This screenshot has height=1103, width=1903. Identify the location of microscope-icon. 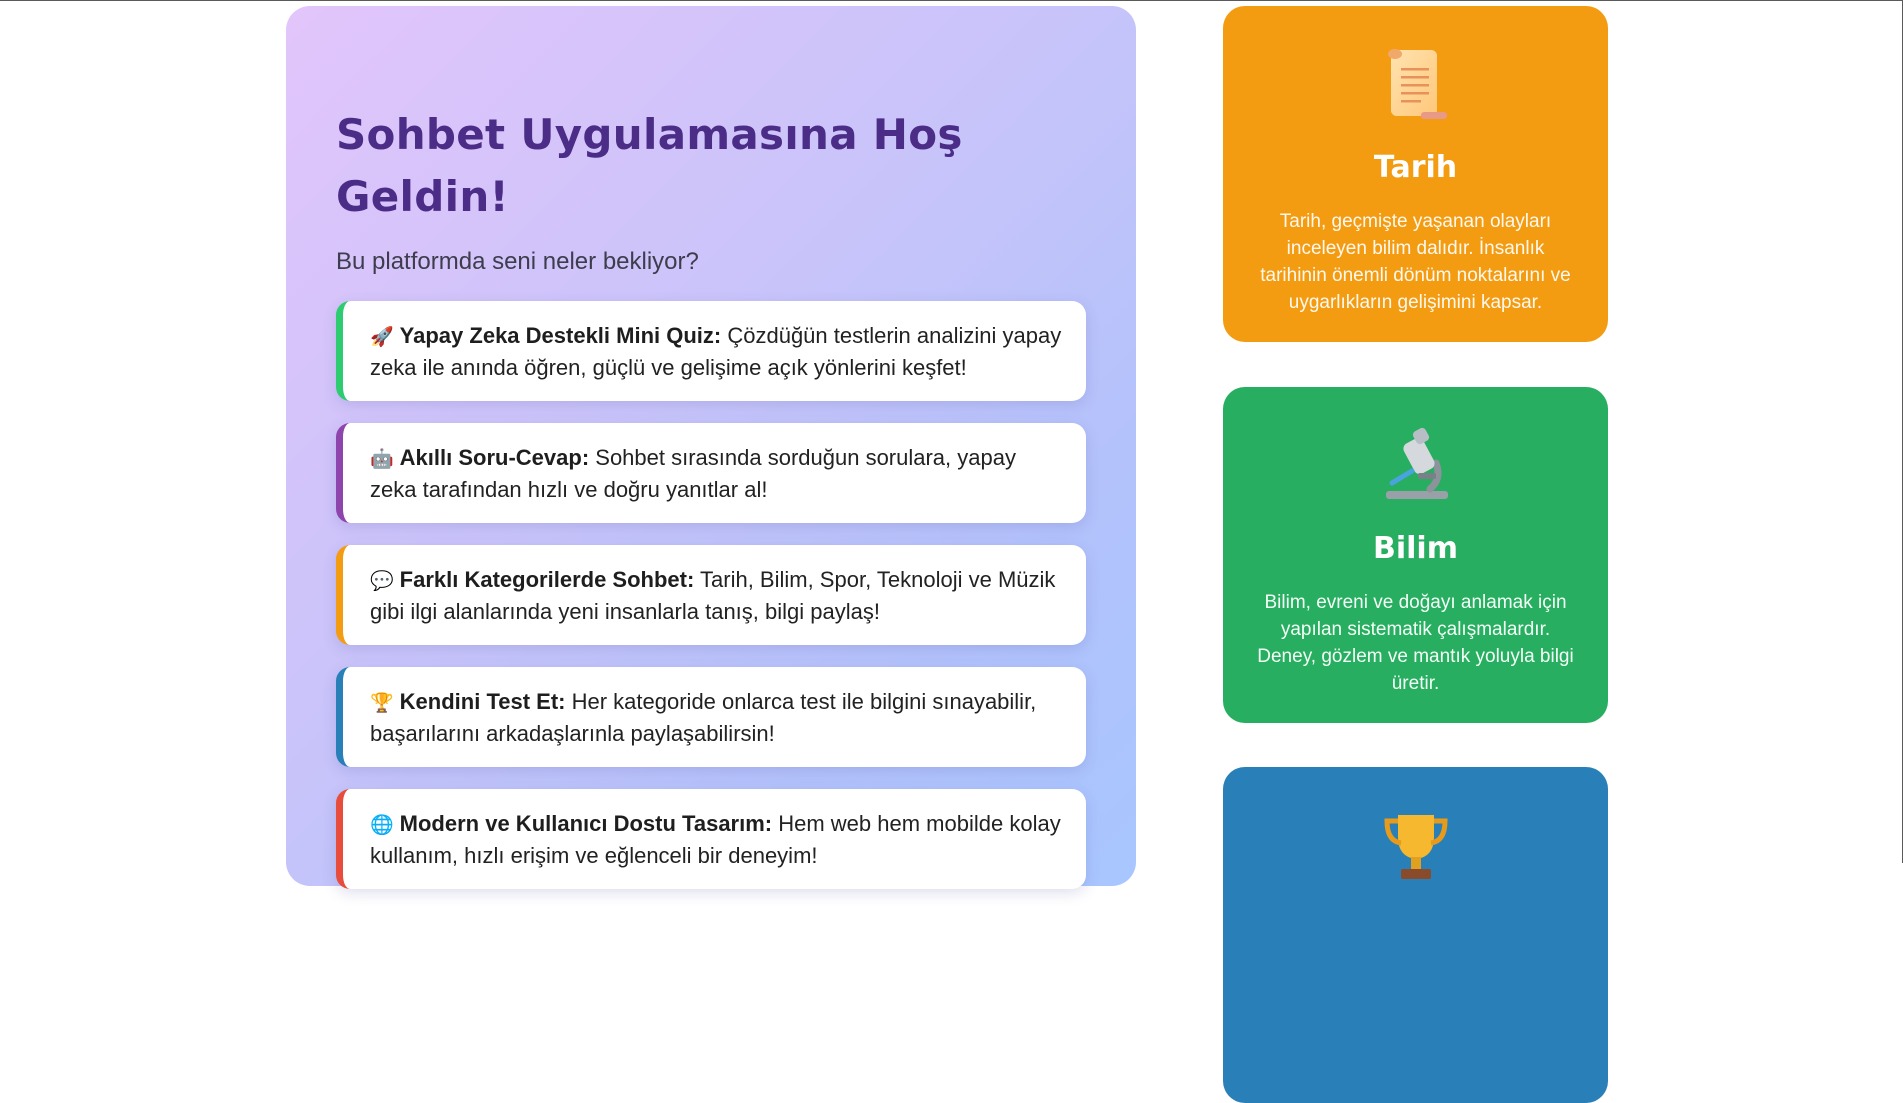
(1415, 467).